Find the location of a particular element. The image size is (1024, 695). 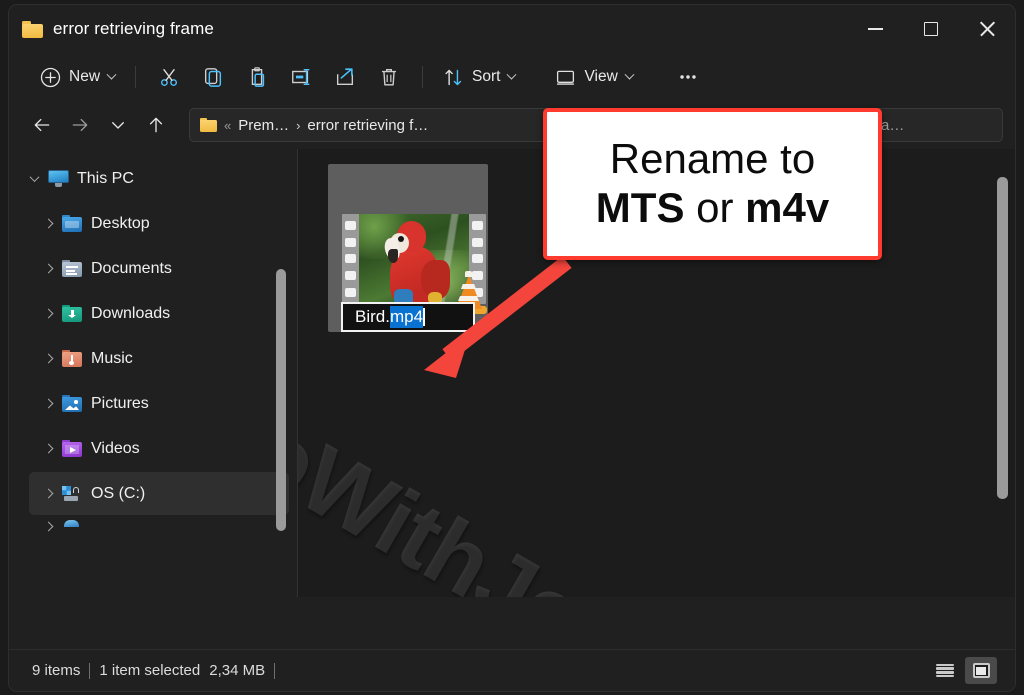

forward-button is located at coordinates (80, 125).